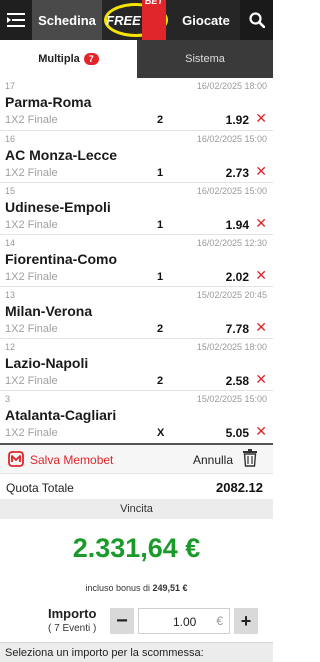  I want to click on event-index: 14, so click(10, 243).